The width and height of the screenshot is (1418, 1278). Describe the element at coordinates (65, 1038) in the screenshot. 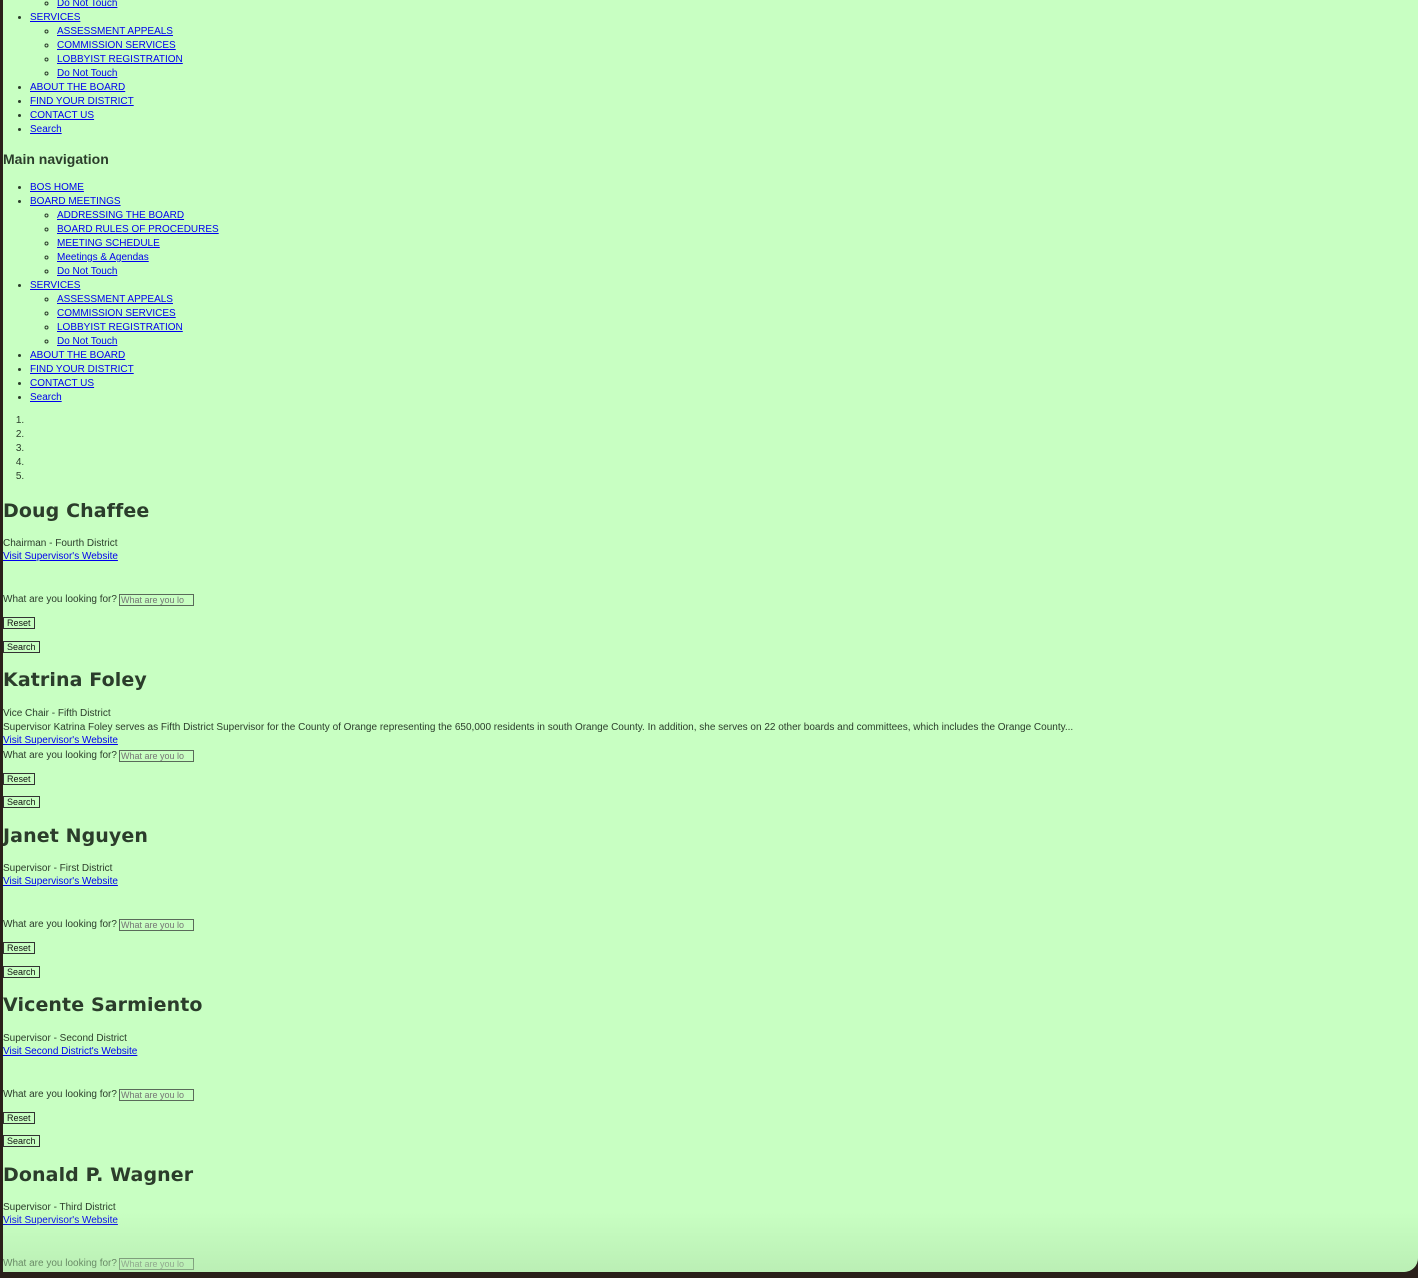

I see `supervisor-title: Supervisor - Second District` at that location.